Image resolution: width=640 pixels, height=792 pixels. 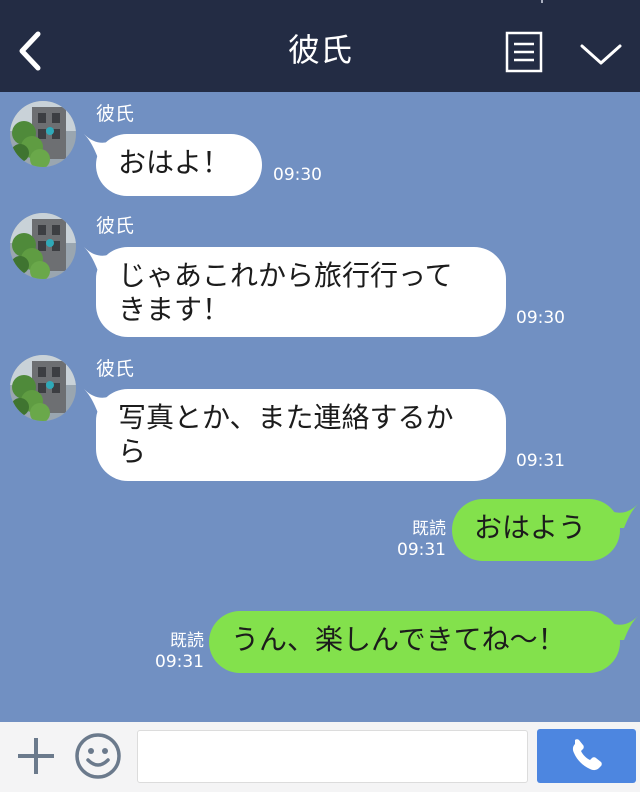 I want to click on add-button, so click(x=36, y=756).